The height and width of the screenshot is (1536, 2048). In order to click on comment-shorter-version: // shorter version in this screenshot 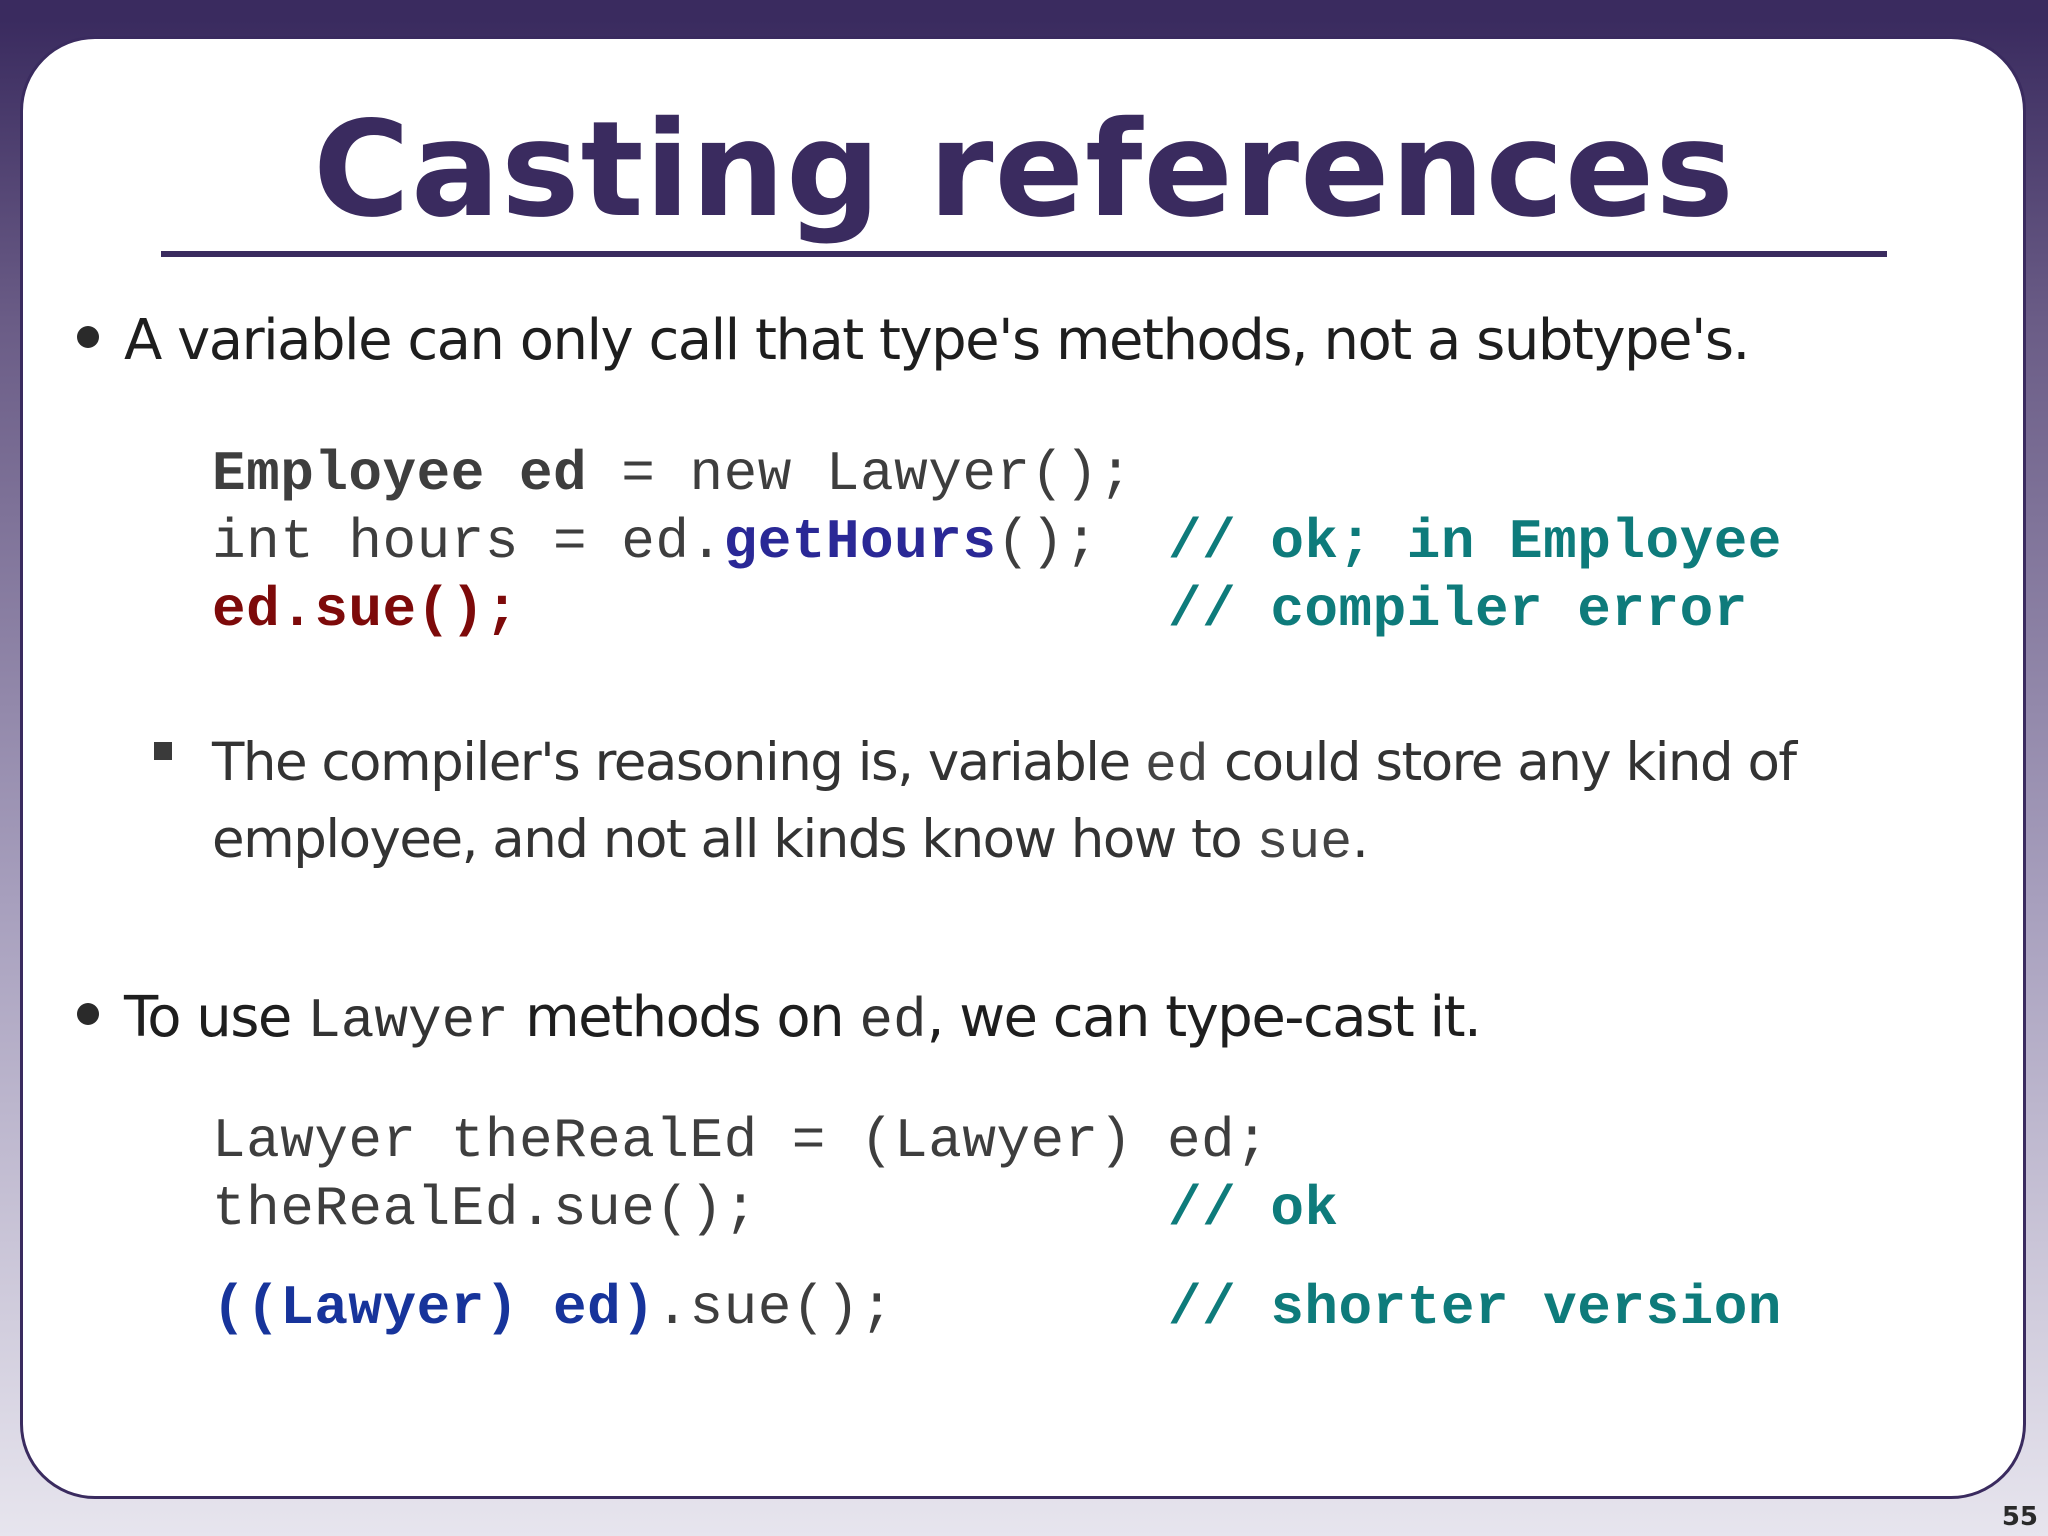, I will do `click(1475, 1308)`.